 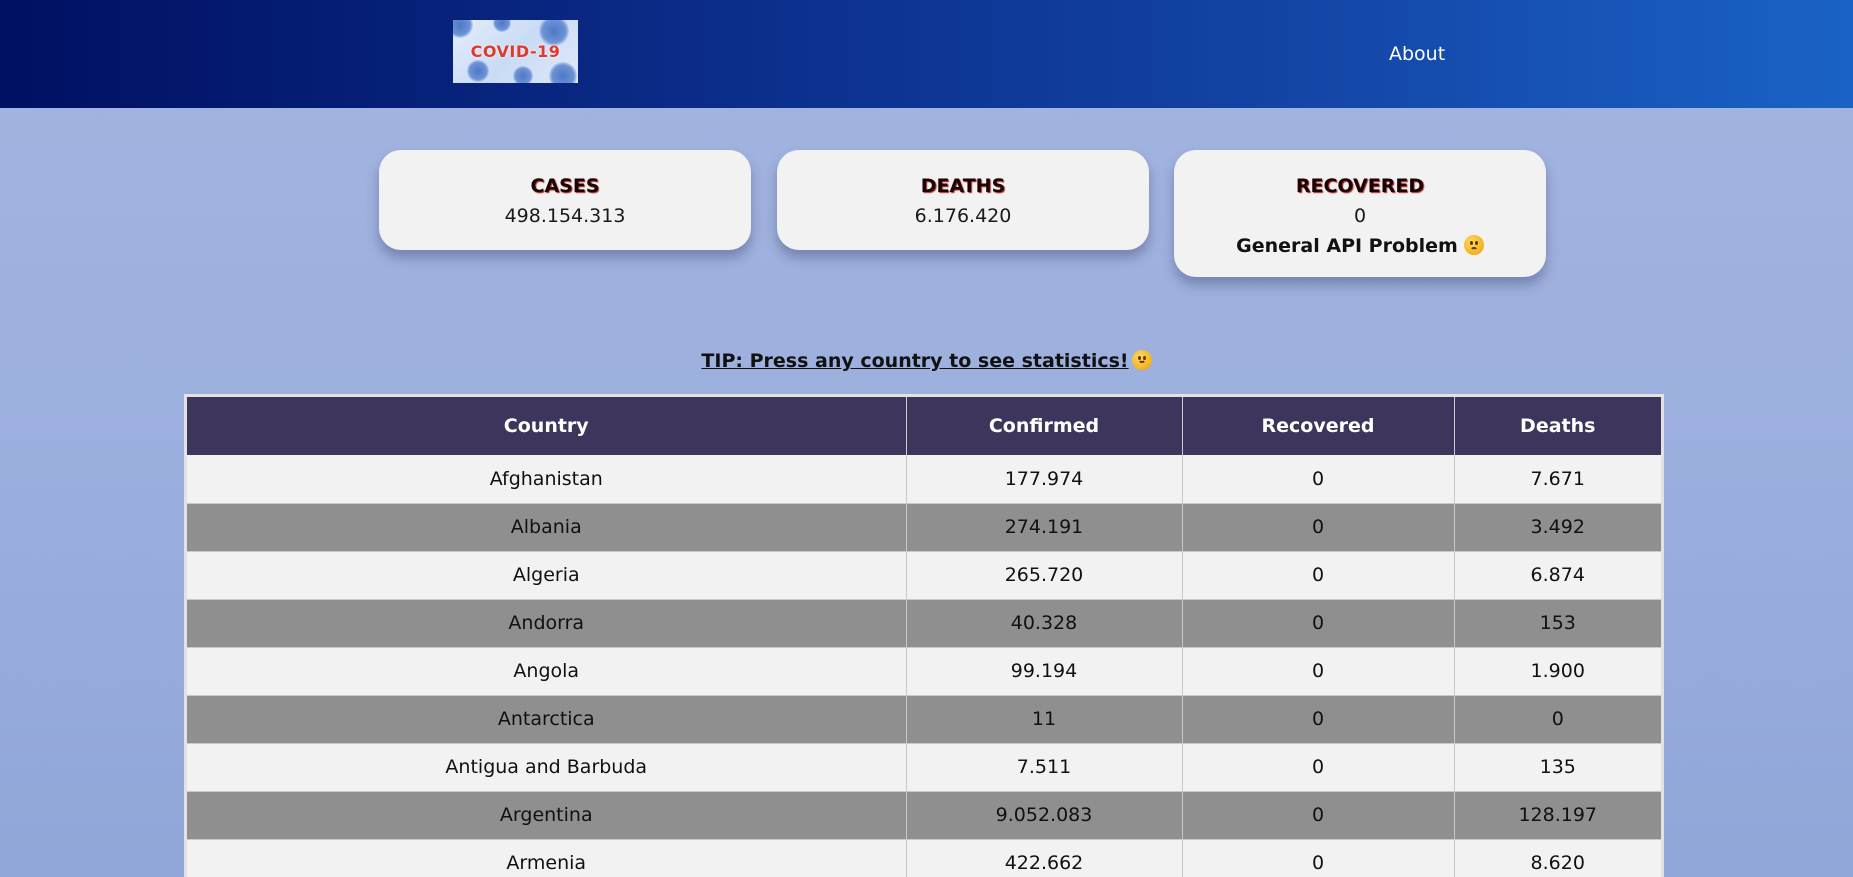 What do you see at coordinates (963, 186) in the screenshot?
I see `deaths-title: DEATHS` at bounding box center [963, 186].